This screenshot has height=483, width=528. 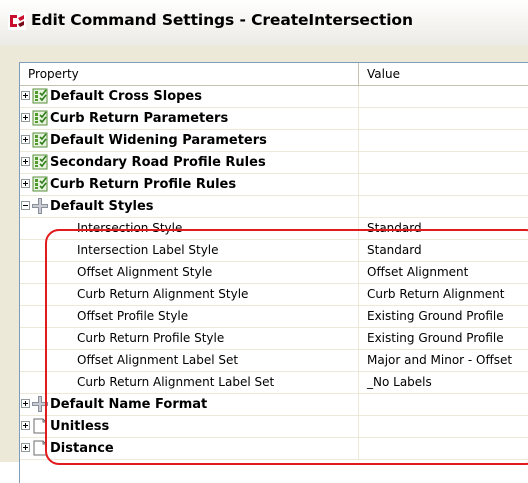 I want to click on category-label: Default Widening Parameters, so click(x=158, y=140).